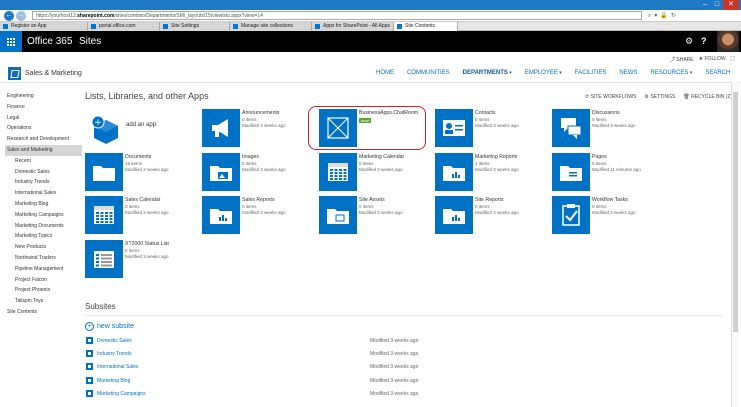 This screenshot has height=407, width=741. What do you see at coordinates (261, 113) in the screenshot?
I see `app-tile-name: Announcements` at bounding box center [261, 113].